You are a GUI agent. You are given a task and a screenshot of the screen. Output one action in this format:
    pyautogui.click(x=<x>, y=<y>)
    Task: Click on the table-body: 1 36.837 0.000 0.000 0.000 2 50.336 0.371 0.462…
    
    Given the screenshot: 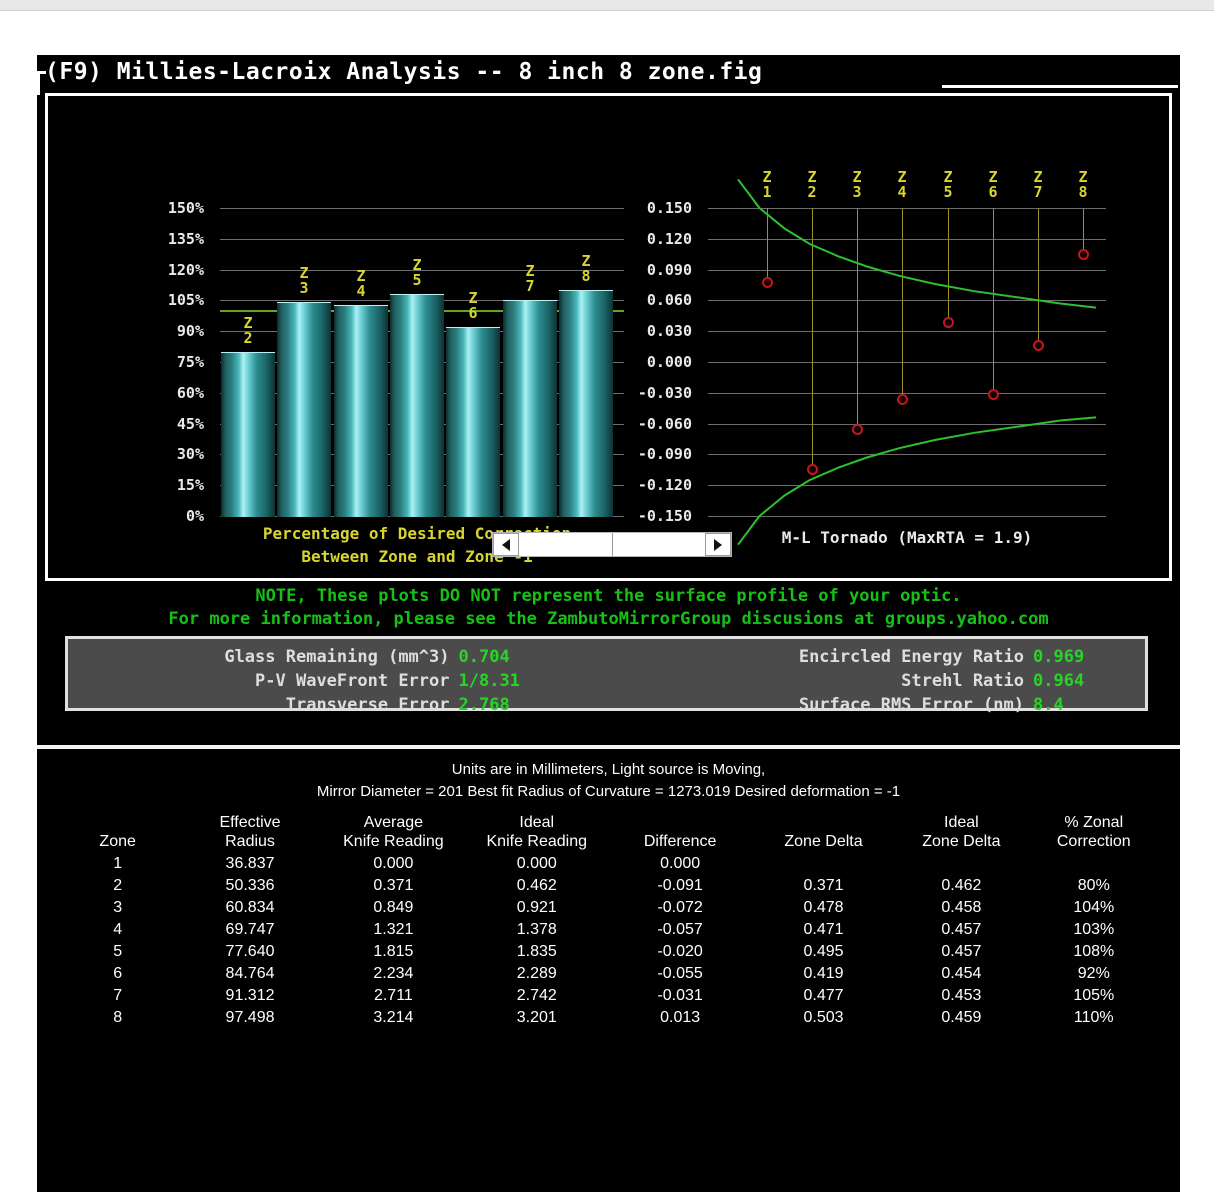 What is the action you would take?
    pyautogui.click(x=608, y=941)
    